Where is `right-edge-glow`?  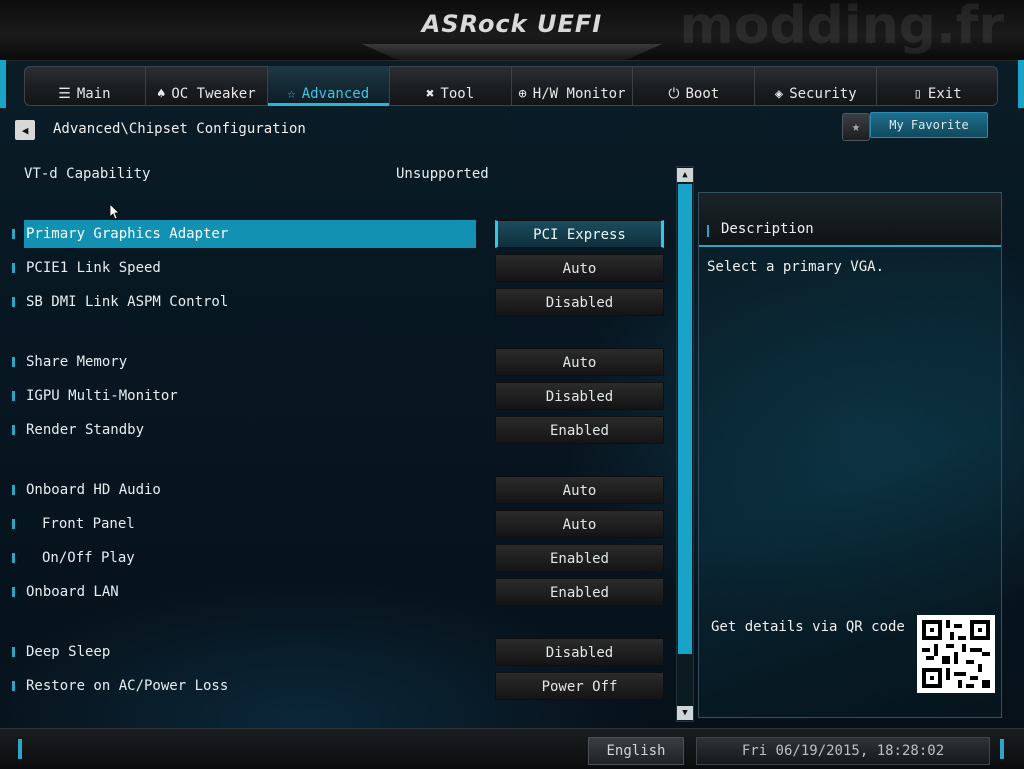 right-edge-glow is located at coordinates (1021, 84).